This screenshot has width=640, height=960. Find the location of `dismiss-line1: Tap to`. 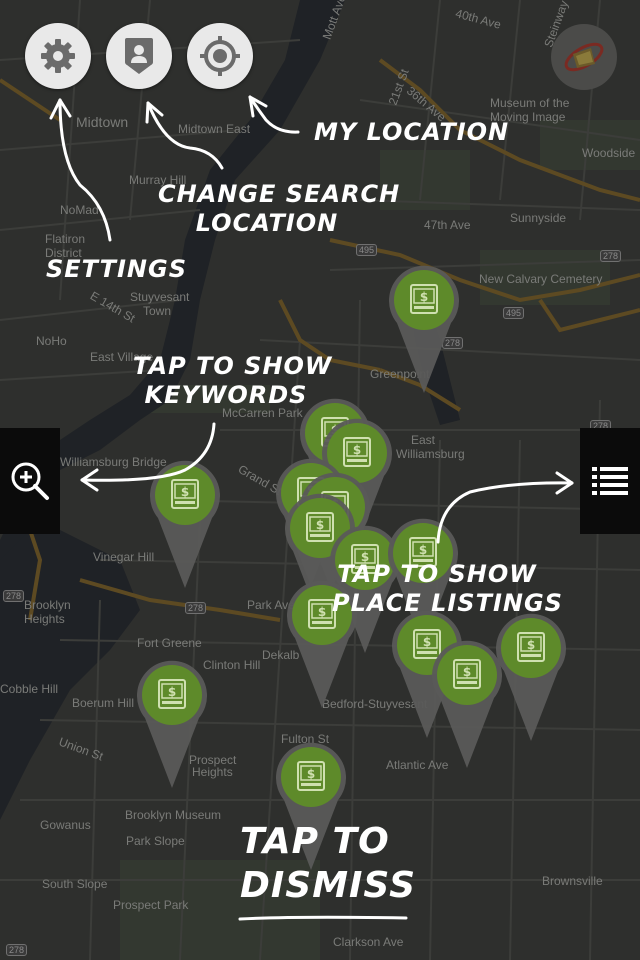

dismiss-line1: Tap to is located at coordinates (315, 841).